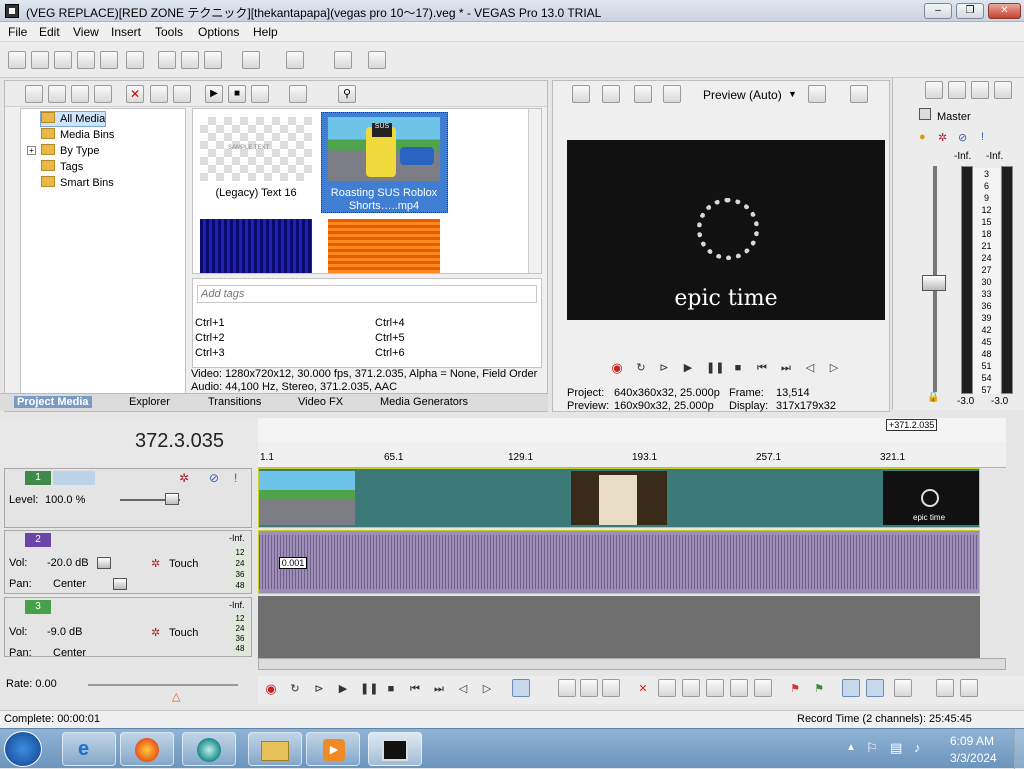  Describe the element at coordinates (931, 498) in the screenshot. I see `video-clip-epic-time: epic time` at that location.